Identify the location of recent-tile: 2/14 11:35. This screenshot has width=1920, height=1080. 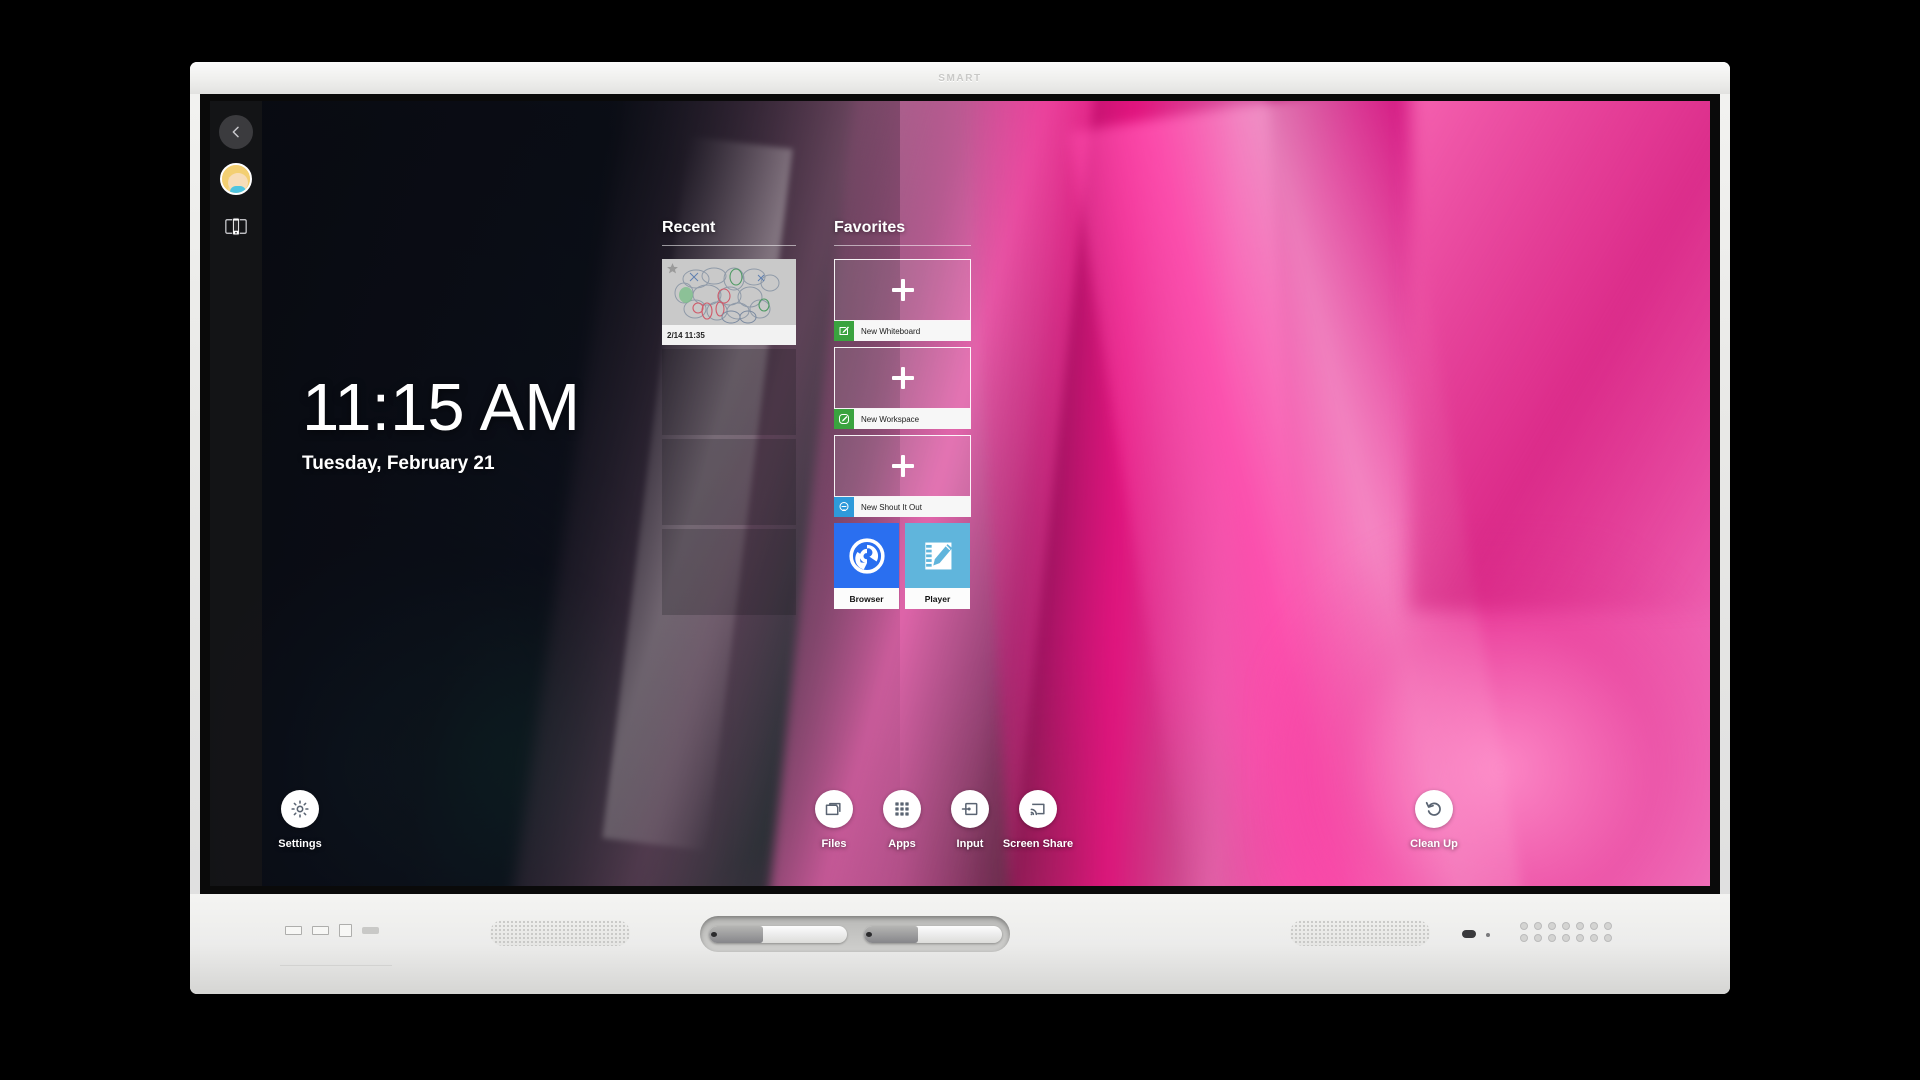
(729, 302).